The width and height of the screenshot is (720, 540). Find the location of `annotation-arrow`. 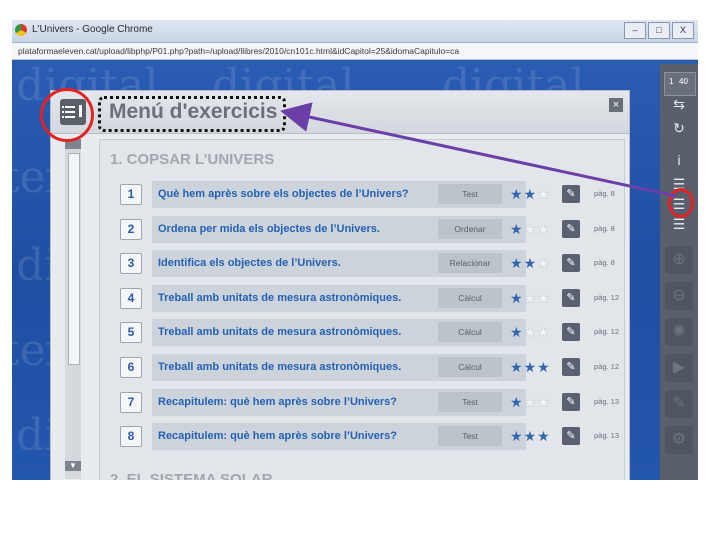

annotation-arrow is located at coordinates (478, 150).